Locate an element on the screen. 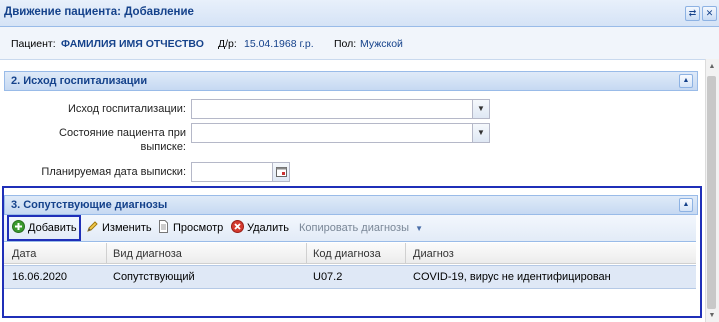  cell-date: 16.06.2020 is located at coordinates (40, 277).